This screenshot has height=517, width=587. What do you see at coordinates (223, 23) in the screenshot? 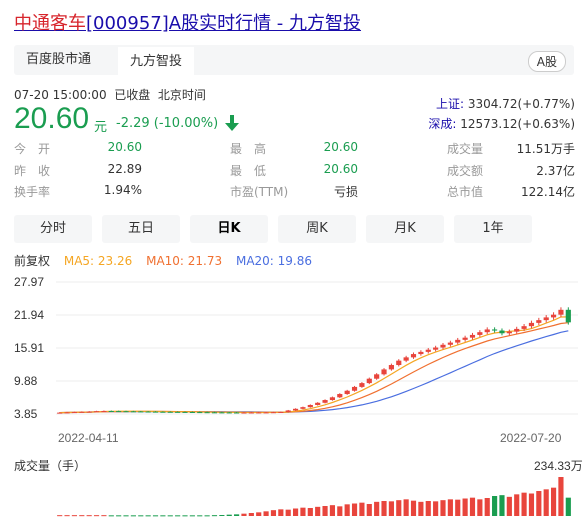
I see `stock-code-title: [000957]A股实时行情 - 九方智投` at bounding box center [223, 23].